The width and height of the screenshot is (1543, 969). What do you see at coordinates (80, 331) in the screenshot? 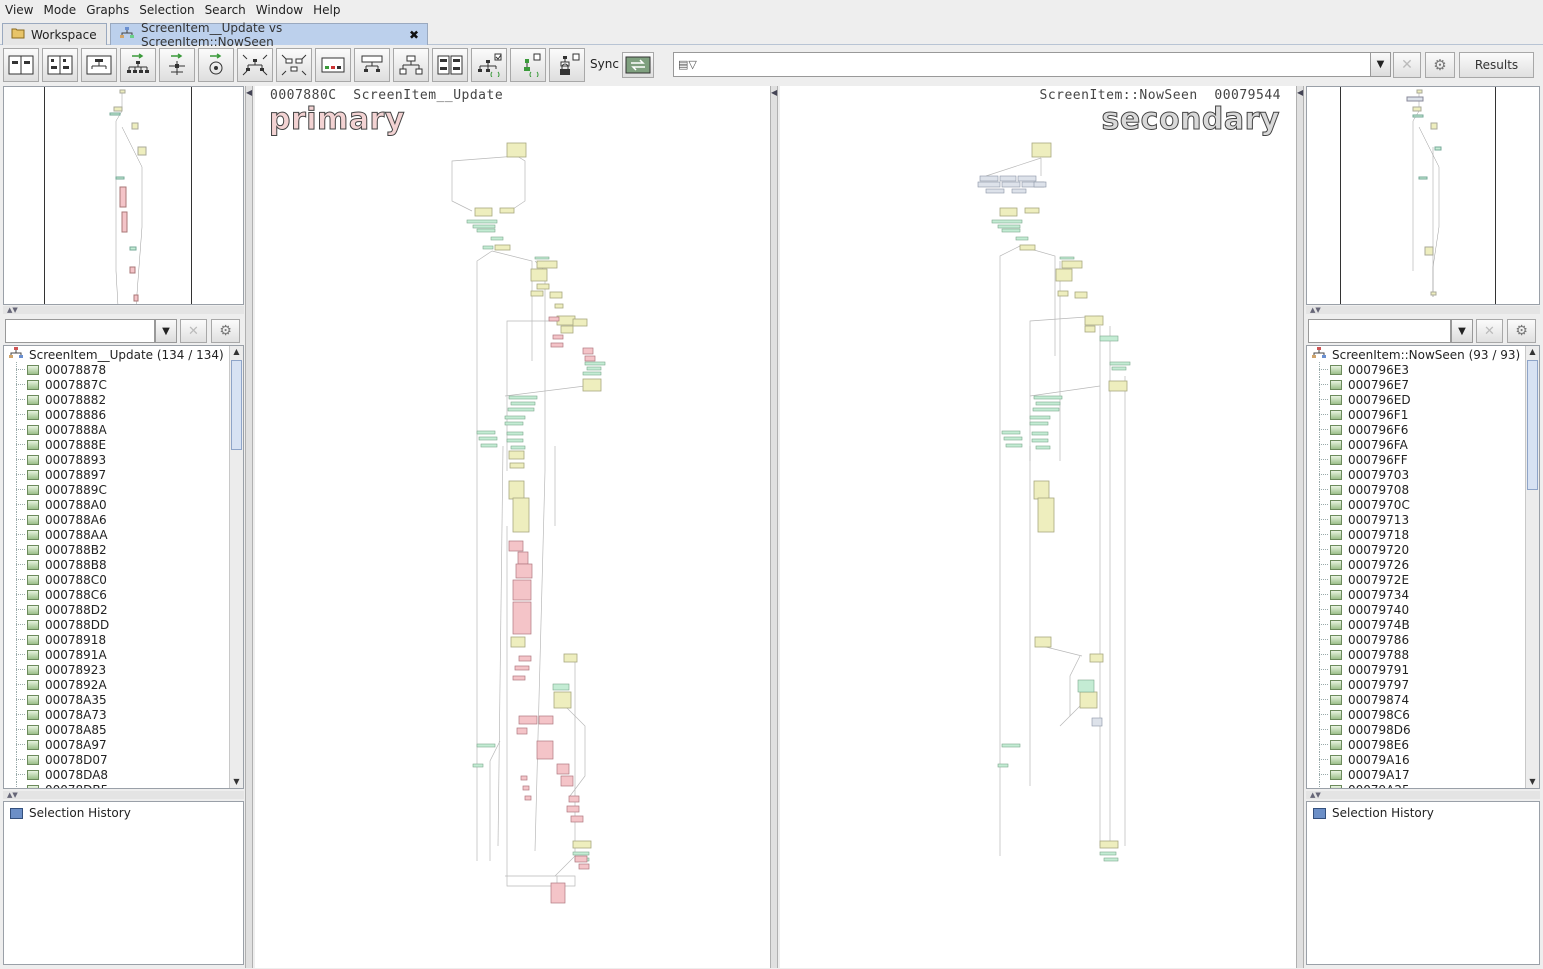
I see `primary-filter-input` at bounding box center [80, 331].